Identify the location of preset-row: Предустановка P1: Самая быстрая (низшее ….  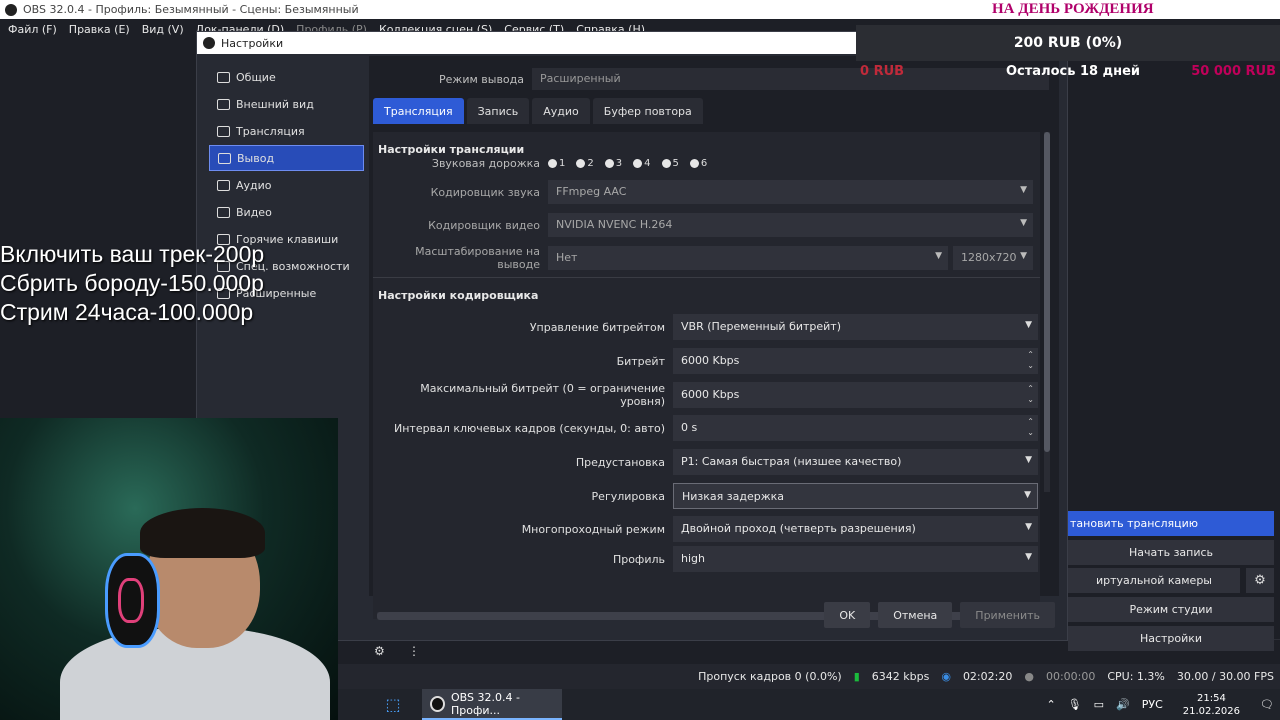
(706, 462).